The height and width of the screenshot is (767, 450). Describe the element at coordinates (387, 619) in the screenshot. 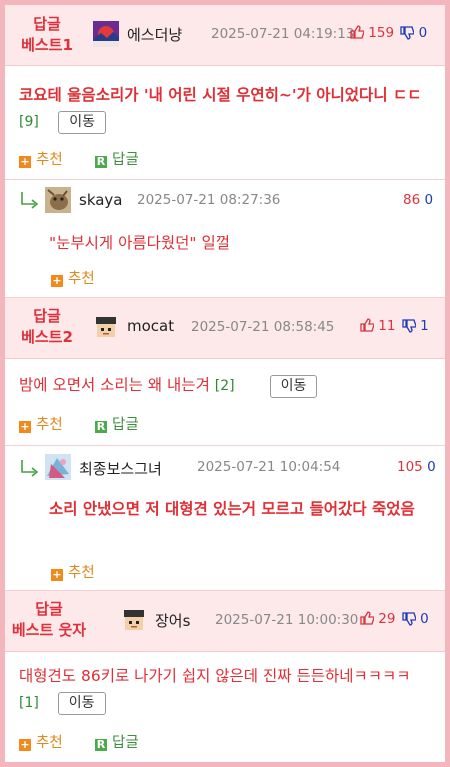

I see `upvote-count: 29` at that location.